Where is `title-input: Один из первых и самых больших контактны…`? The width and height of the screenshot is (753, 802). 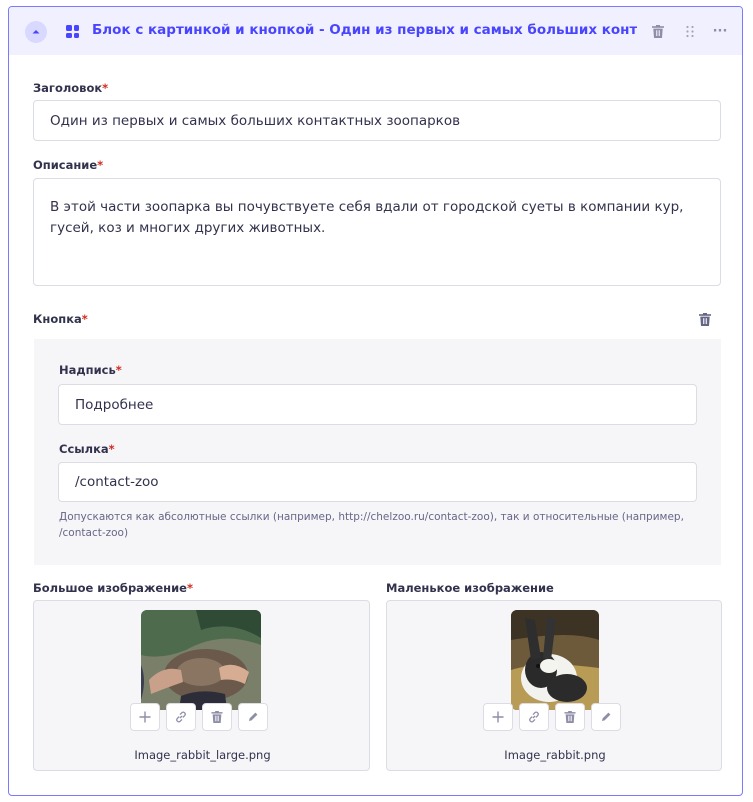
title-input: Один из первых и самых больших контактны… is located at coordinates (377, 120).